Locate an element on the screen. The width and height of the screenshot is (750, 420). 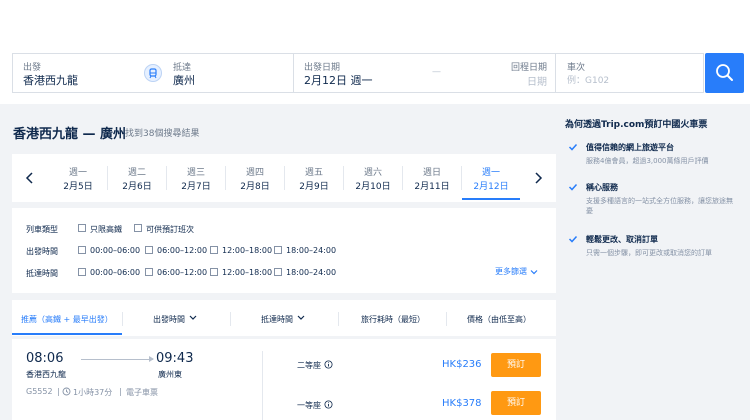
date-dash: — is located at coordinates (436, 72).